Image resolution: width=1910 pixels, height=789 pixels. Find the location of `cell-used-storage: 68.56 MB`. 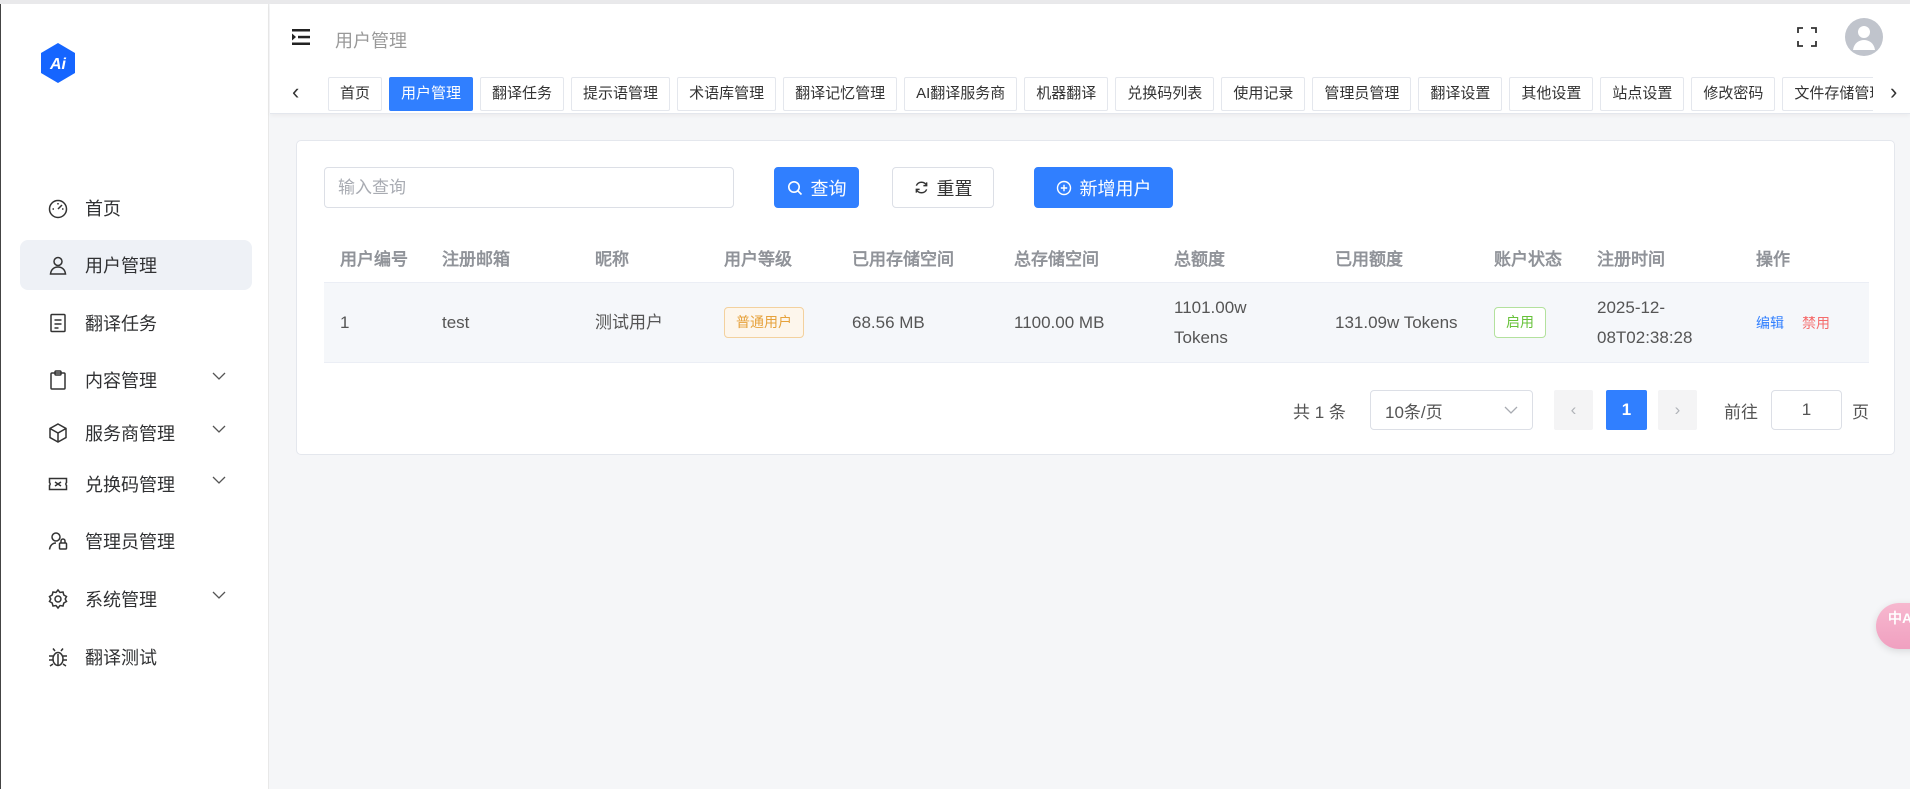

cell-used-storage: 68.56 MB is located at coordinates (888, 322).